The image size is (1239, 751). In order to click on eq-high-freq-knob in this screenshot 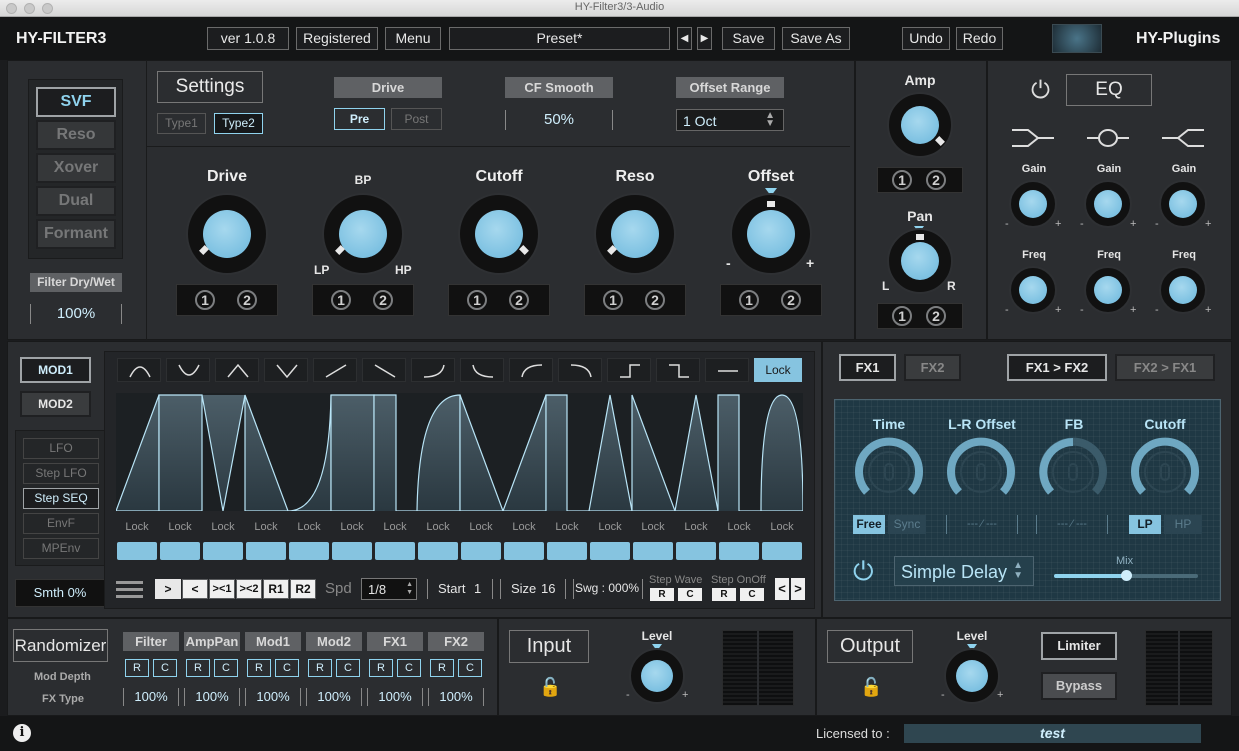, I will do `click(1183, 290)`.